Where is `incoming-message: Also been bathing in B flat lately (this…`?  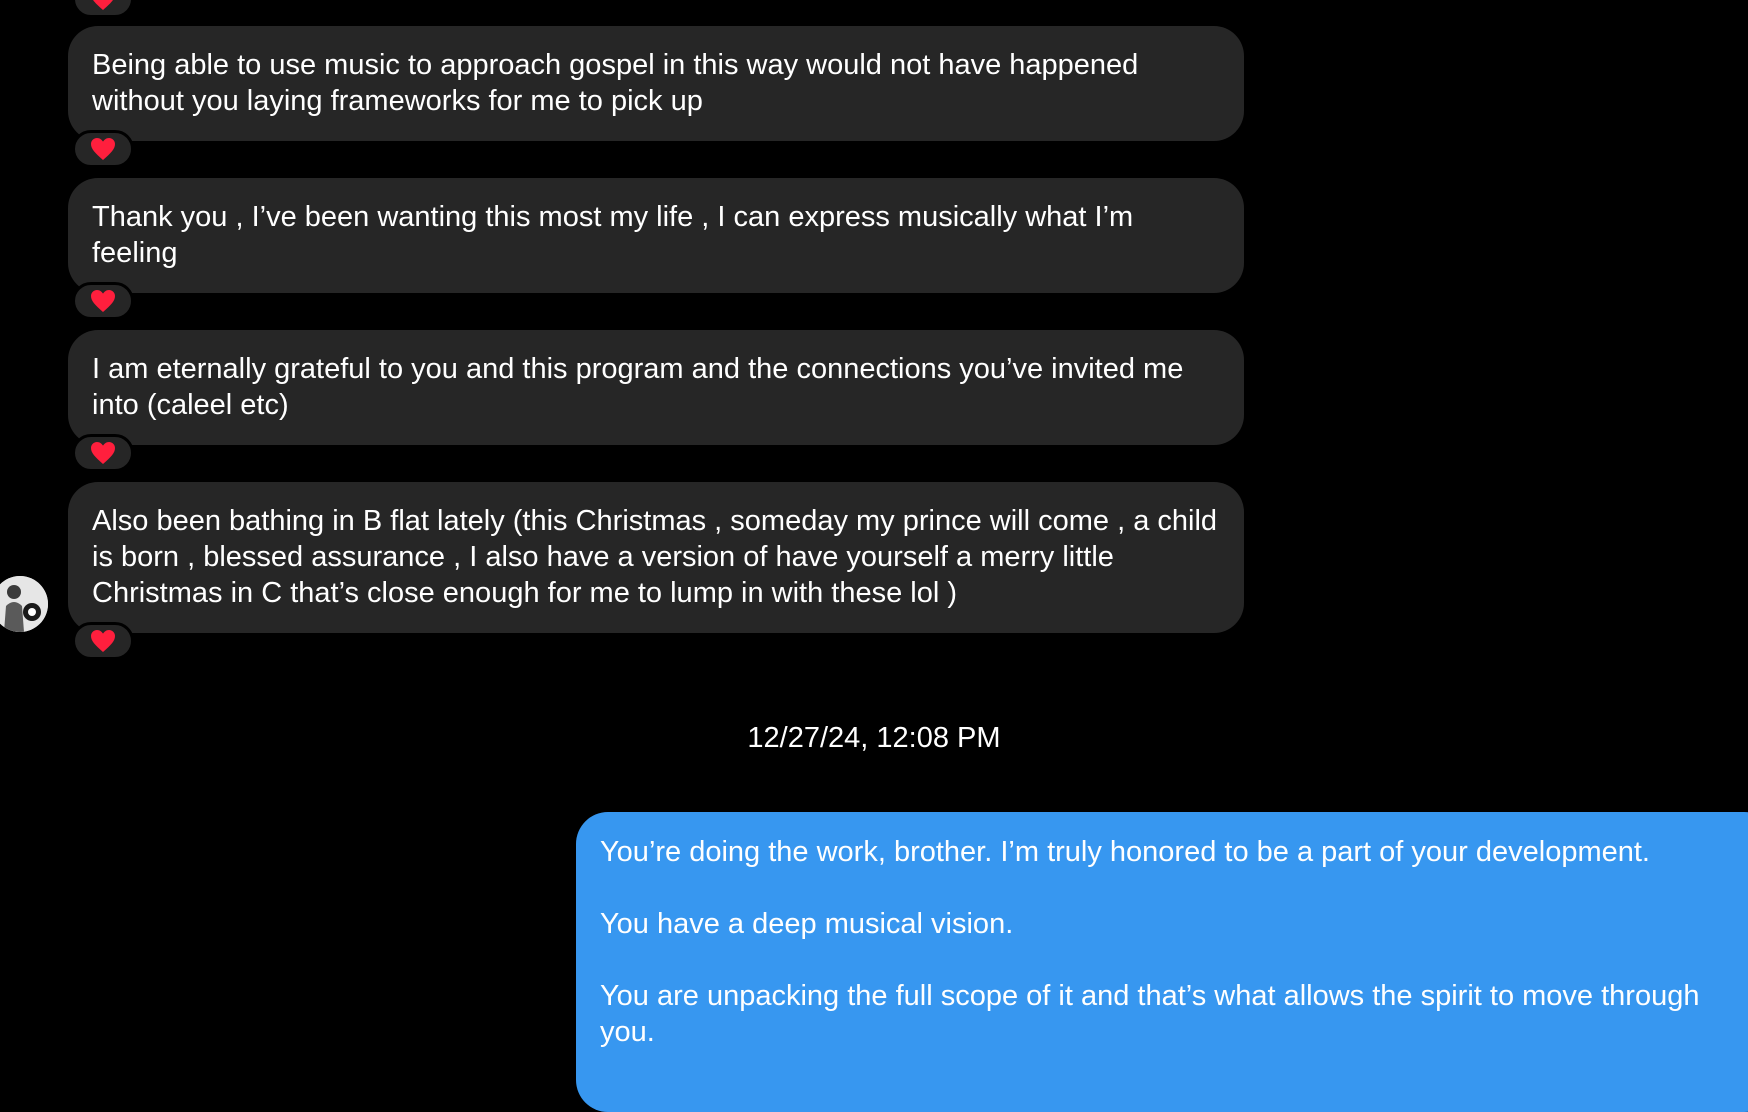 incoming-message: Also been bathing in B flat lately (this… is located at coordinates (656, 557).